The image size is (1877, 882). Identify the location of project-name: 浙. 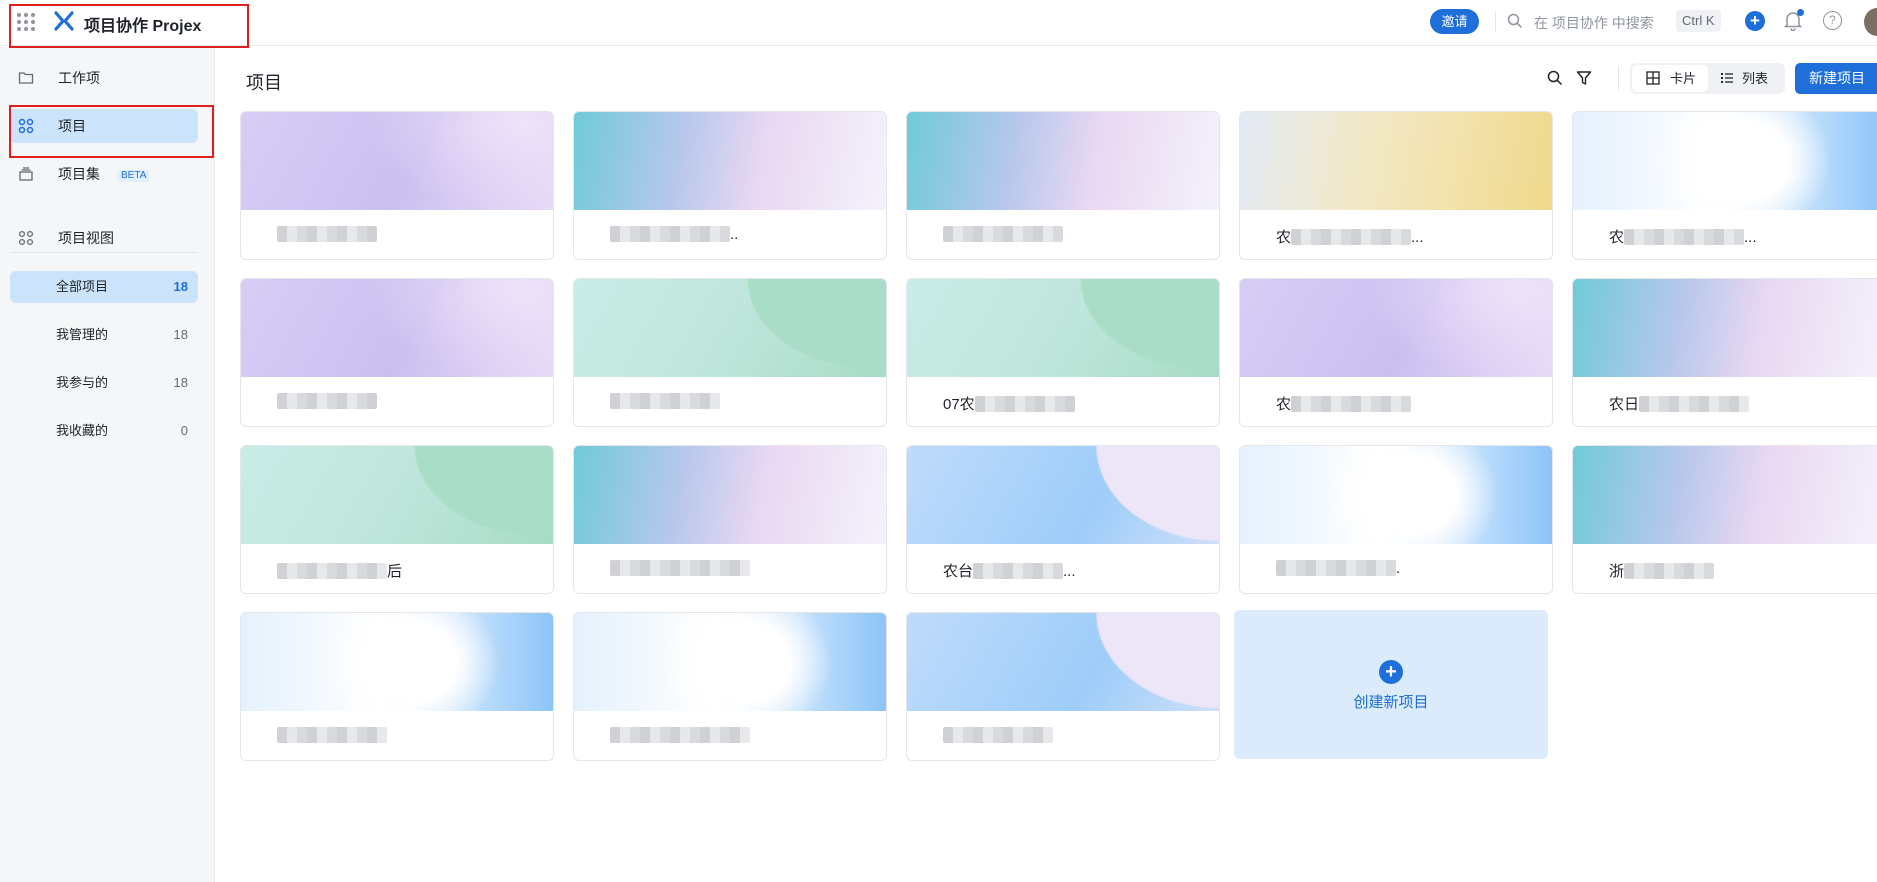
(1662, 570).